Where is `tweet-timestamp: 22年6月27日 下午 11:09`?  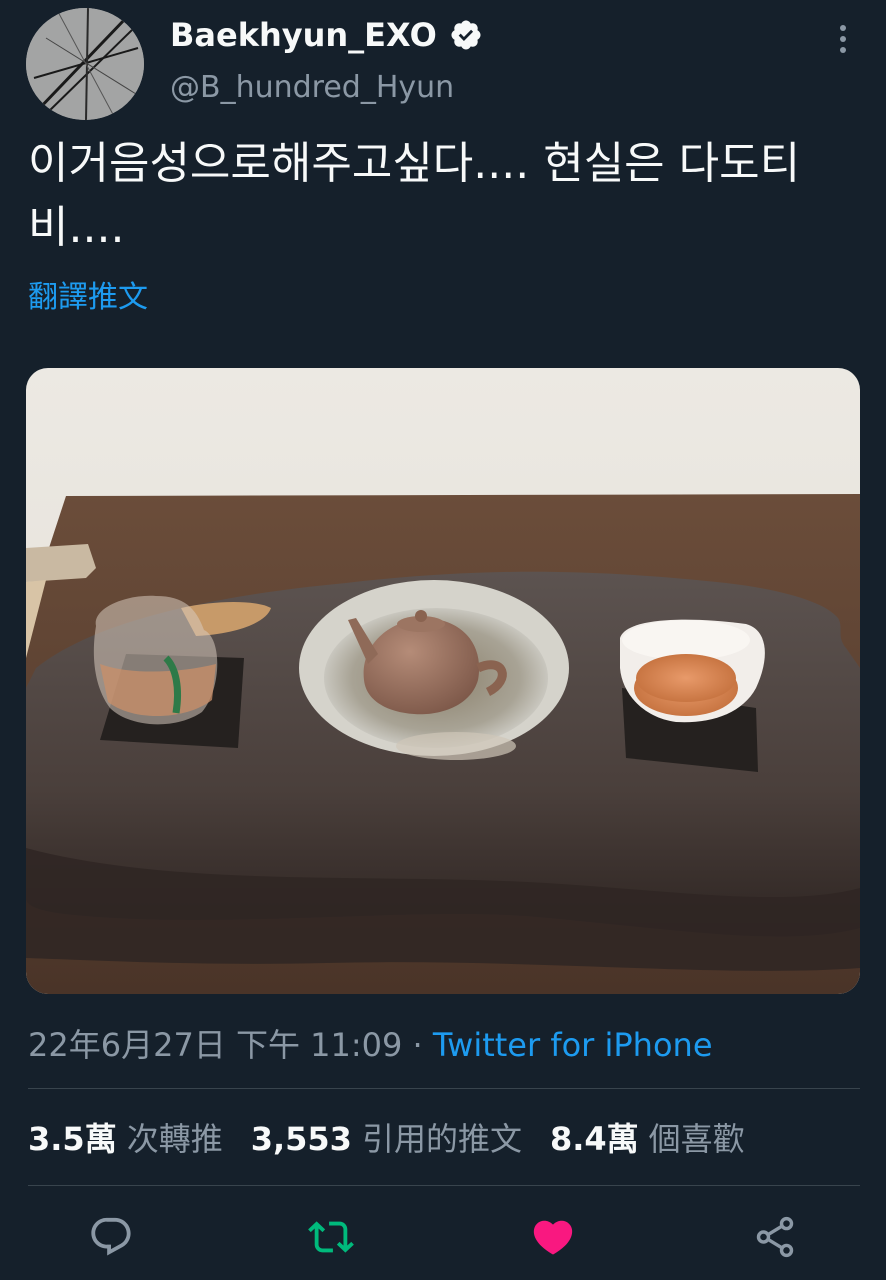 tweet-timestamp: 22年6月27日 下午 11:09 is located at coordinates (215, 1045).